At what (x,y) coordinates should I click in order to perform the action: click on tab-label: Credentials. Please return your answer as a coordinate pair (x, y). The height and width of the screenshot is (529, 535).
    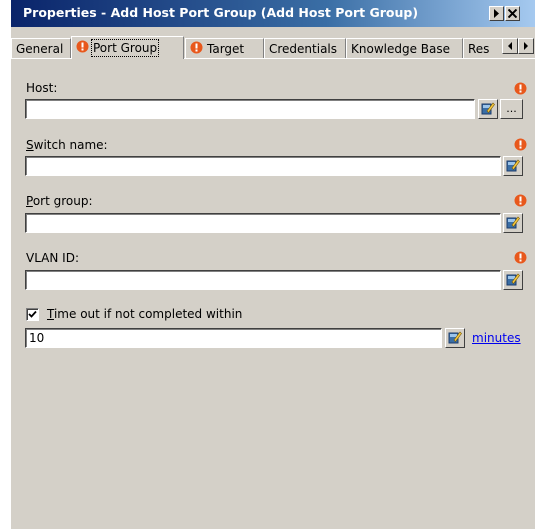
    Looking at the image, I should click on (303, 48).